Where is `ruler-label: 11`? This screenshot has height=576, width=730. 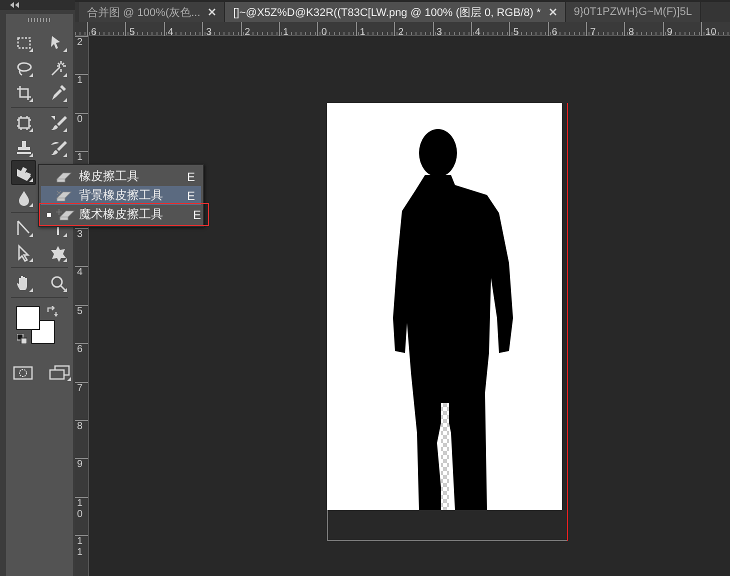 ruler-label: 11 is located at coordinates (80, 547).